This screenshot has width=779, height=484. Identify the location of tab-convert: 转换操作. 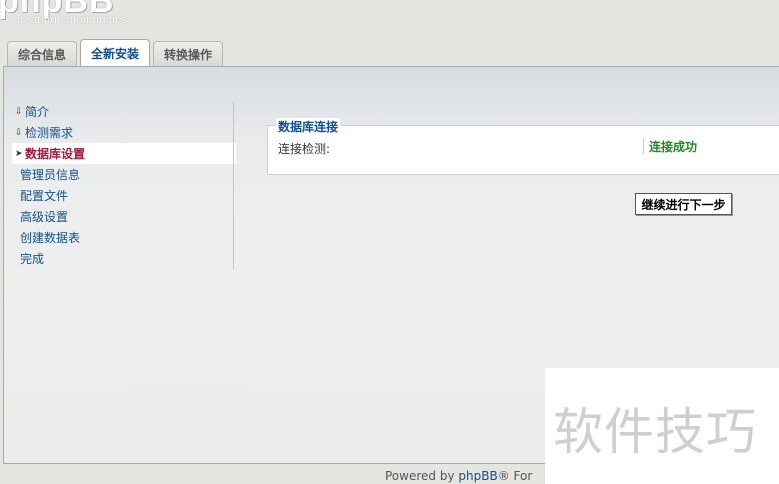
(188, 53).